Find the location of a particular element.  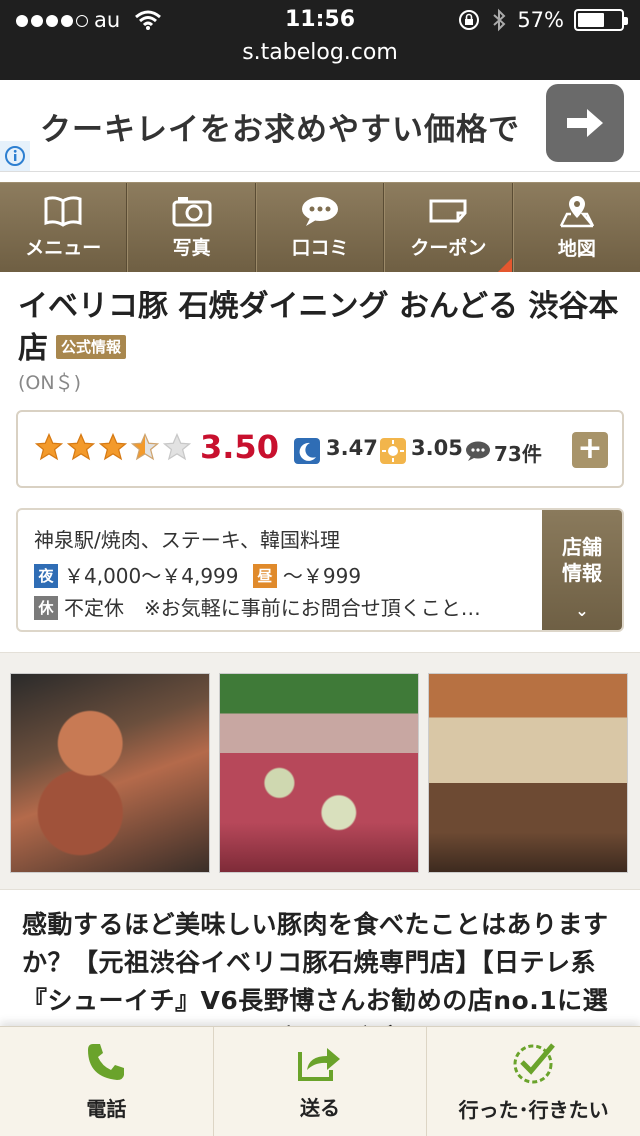

nav-coupon-label: クーポン is located at coordinates (448, 248).